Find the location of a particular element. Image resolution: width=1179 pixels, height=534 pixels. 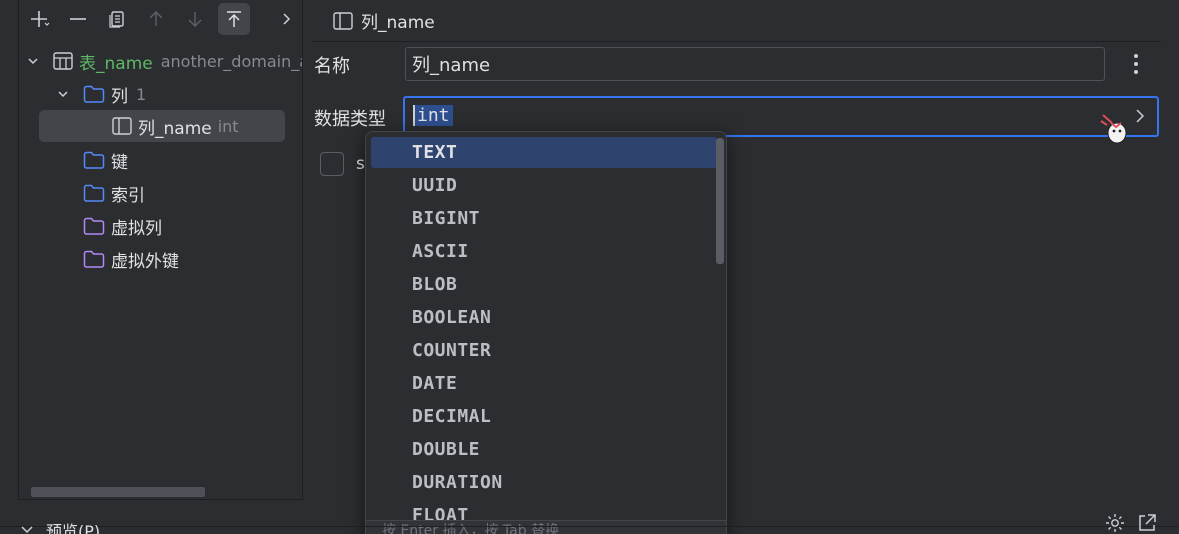

dropdown-option: COUNTER is located at coordinates (544, 350).